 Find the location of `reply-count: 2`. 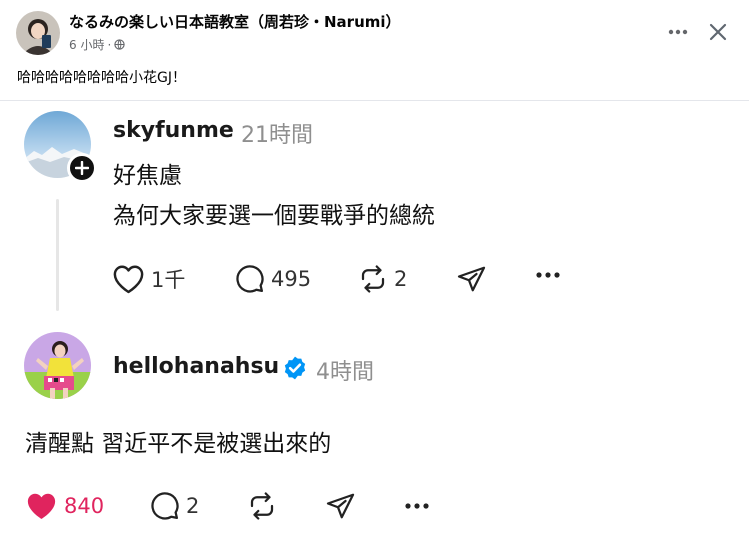

reply-count: 2 is located at coordinates (193, 506).